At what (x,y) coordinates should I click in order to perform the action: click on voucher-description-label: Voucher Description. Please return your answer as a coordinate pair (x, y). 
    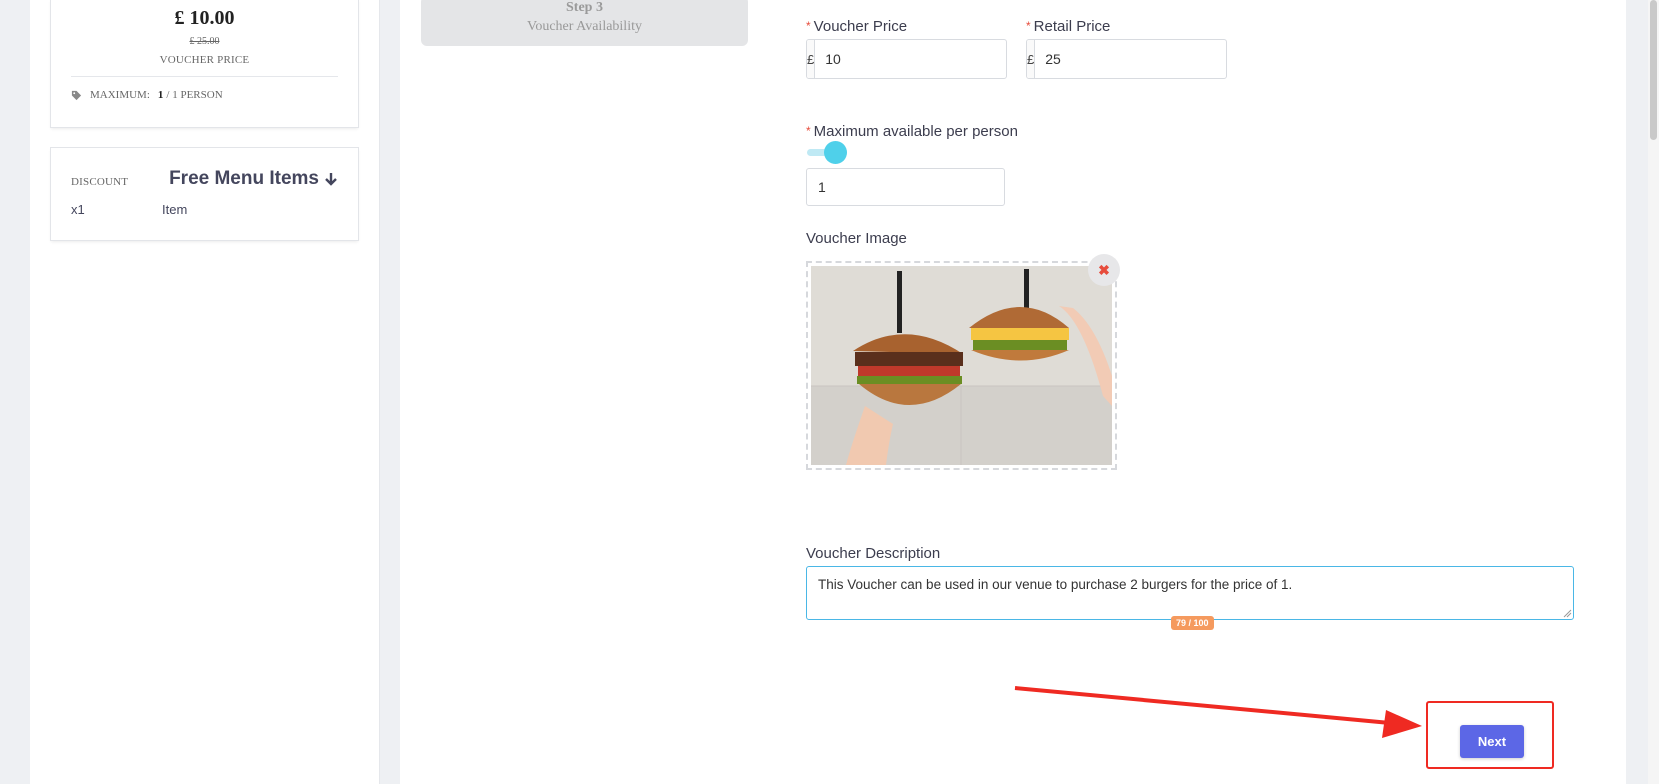
    Looking at the image, I should click on (873, 553).